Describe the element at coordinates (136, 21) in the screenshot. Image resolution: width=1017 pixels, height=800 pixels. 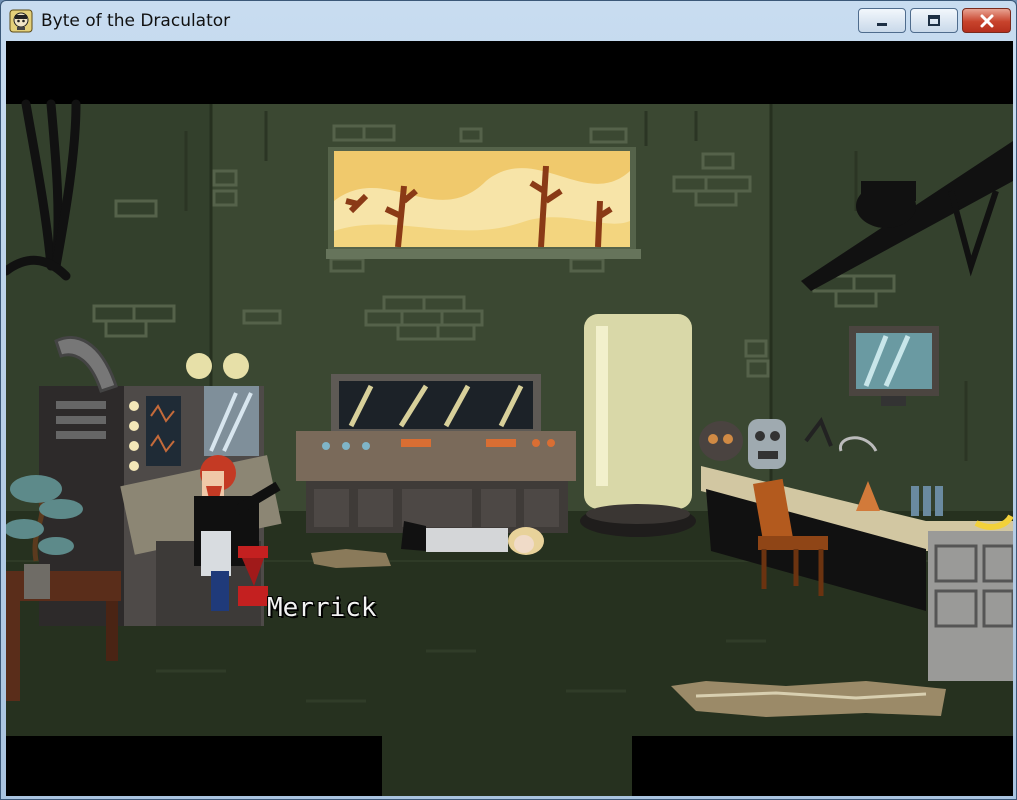
I see `window-title: Byte of the Draculator` at that location.